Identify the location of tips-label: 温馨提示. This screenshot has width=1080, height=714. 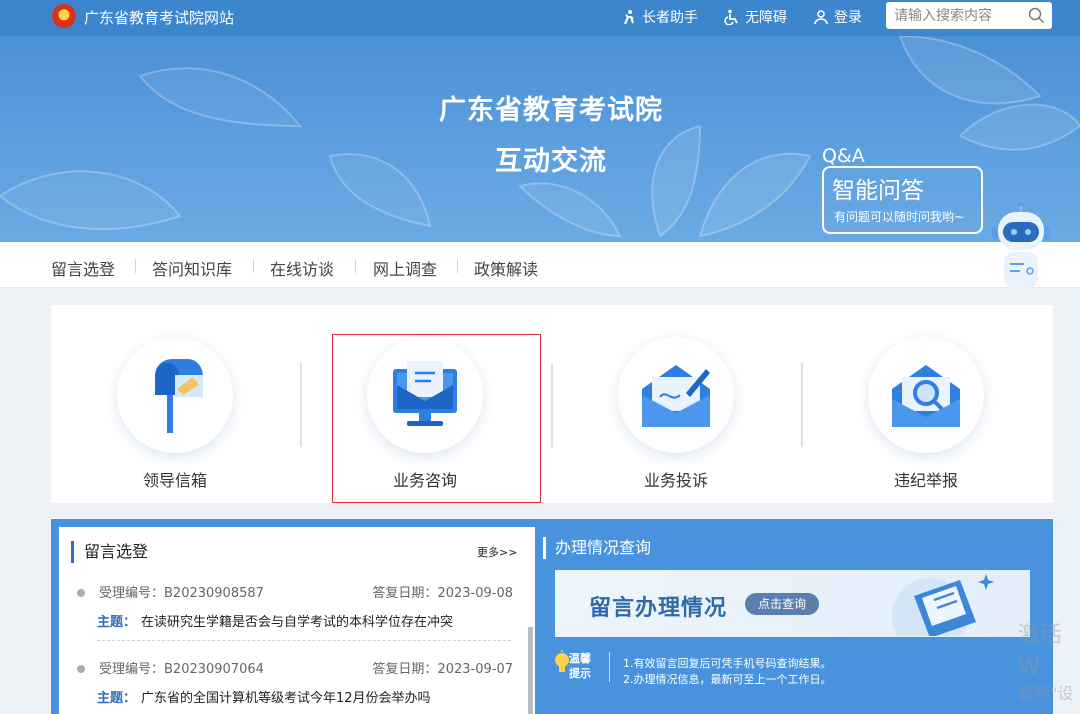
(580, 666).